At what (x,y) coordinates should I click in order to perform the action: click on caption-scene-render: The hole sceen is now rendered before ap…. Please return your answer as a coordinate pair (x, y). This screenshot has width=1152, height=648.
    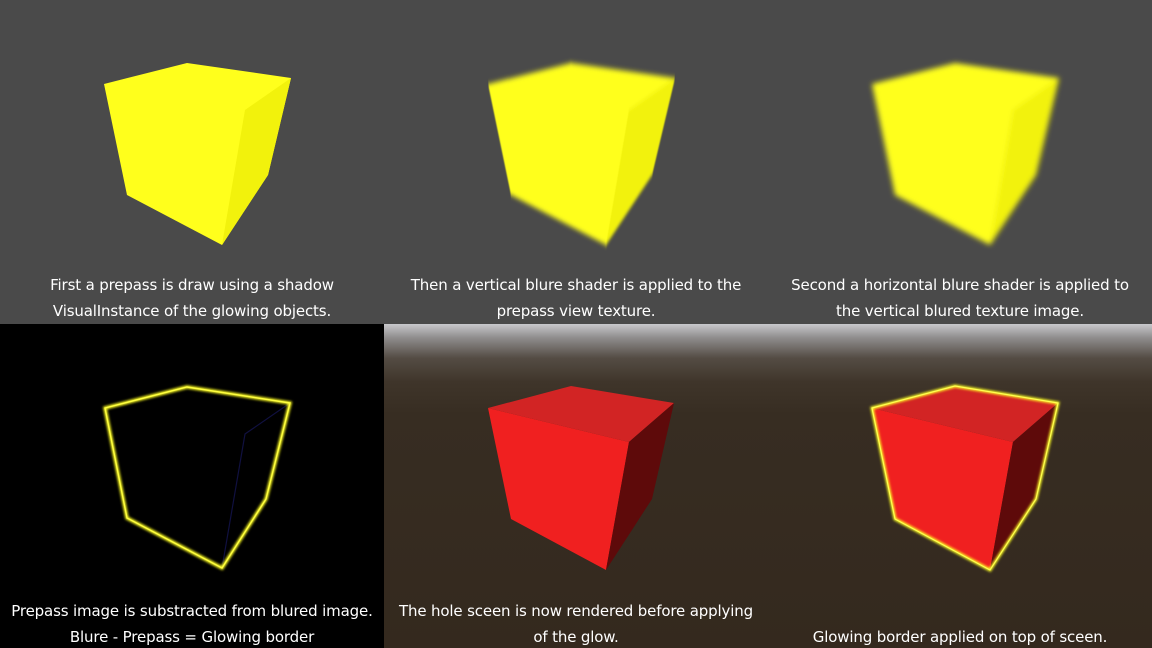
    Looking at the image, I should click on (576, 624).